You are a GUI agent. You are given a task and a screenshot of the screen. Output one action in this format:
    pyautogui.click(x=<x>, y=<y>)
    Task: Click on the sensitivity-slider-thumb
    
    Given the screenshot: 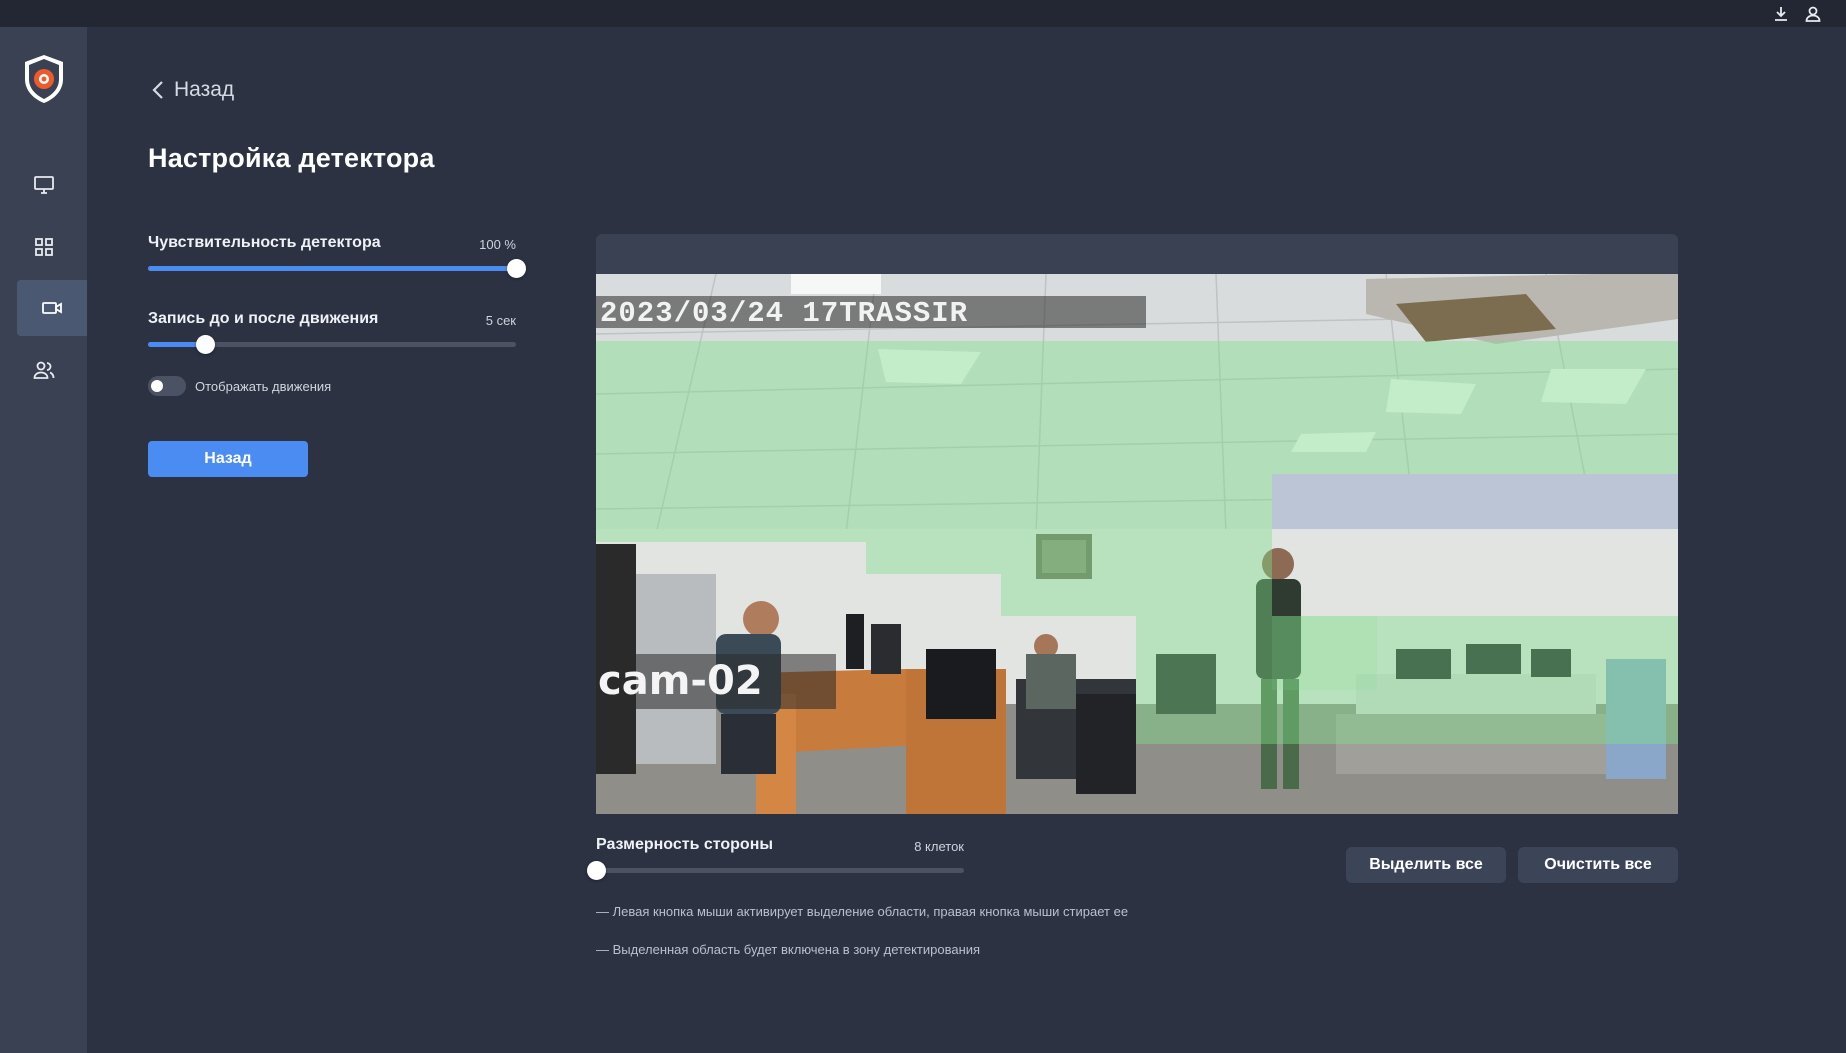 What is the action you would take?
    pyautogui.click(x=516, y=268)
    